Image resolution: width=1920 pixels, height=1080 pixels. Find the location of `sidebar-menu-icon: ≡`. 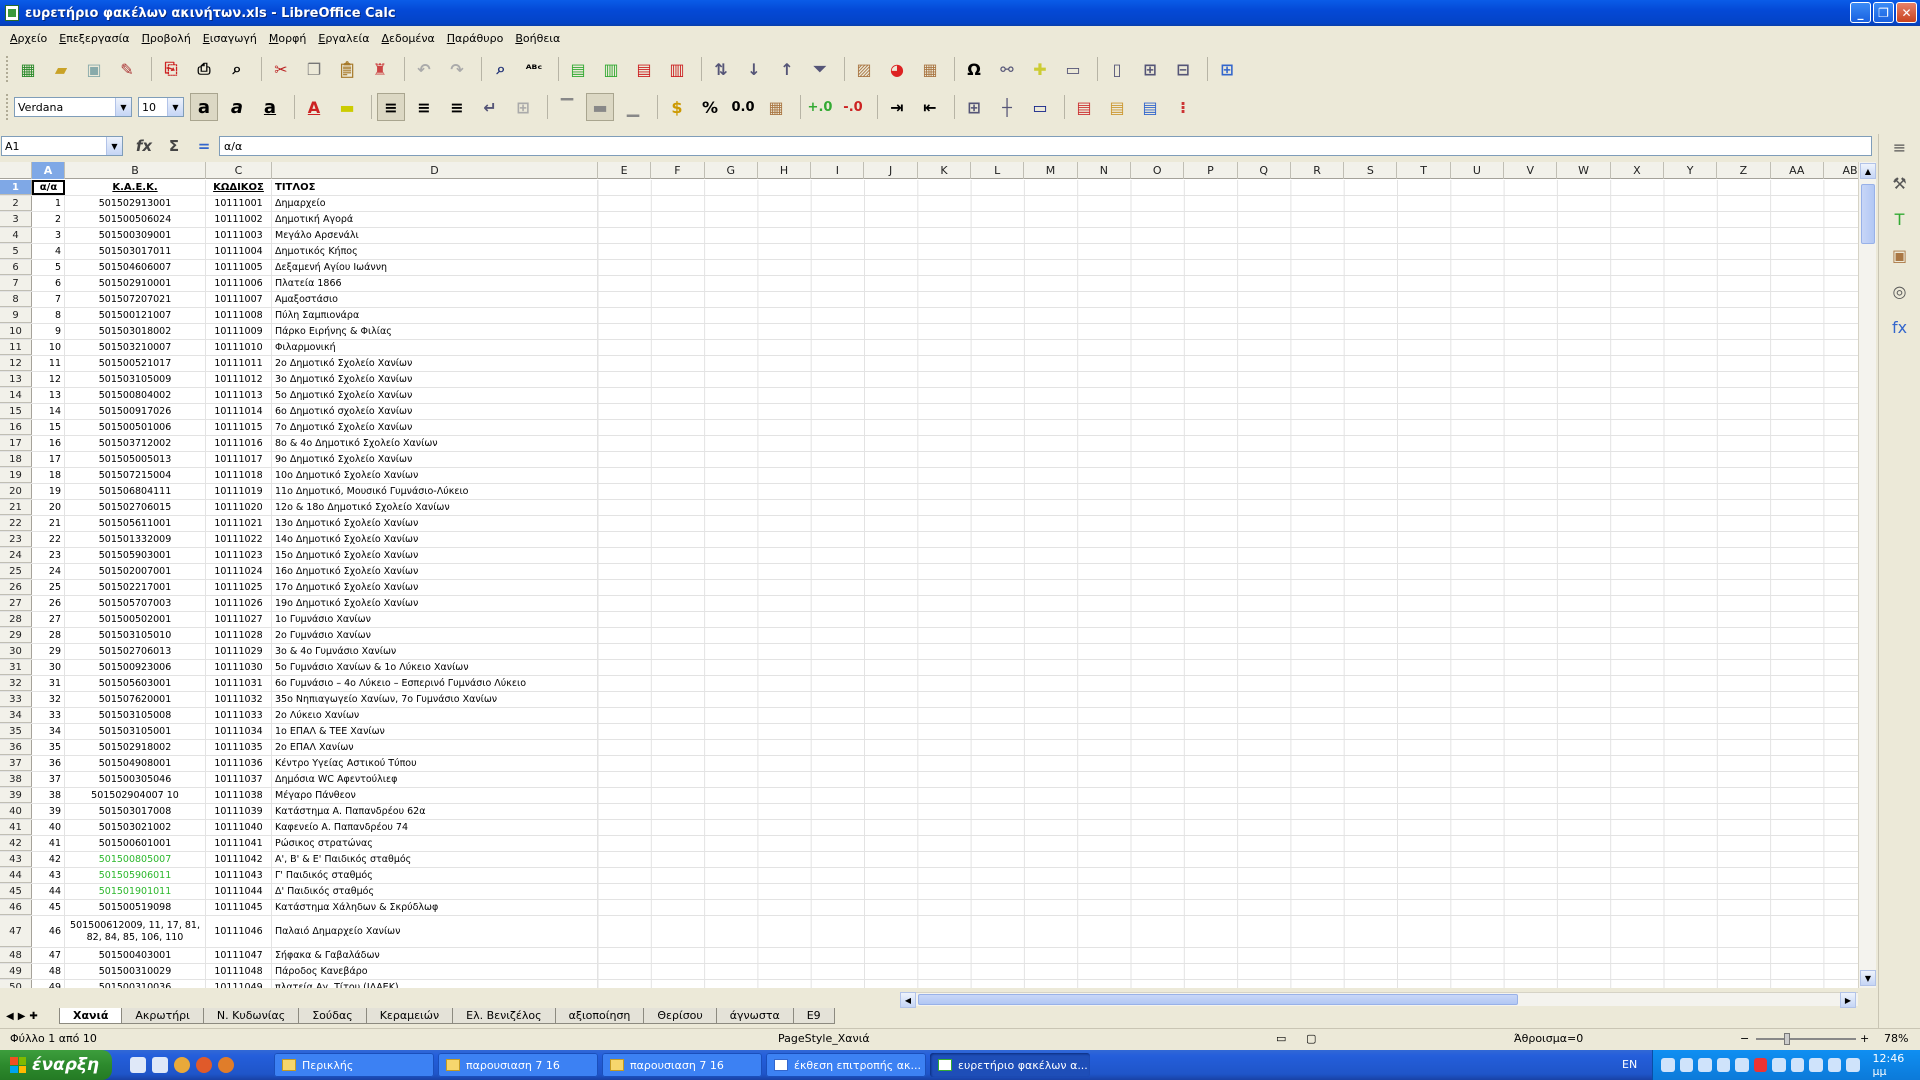

sidebar-menu-icon: ≡ is located at coordinates (1900, 147).